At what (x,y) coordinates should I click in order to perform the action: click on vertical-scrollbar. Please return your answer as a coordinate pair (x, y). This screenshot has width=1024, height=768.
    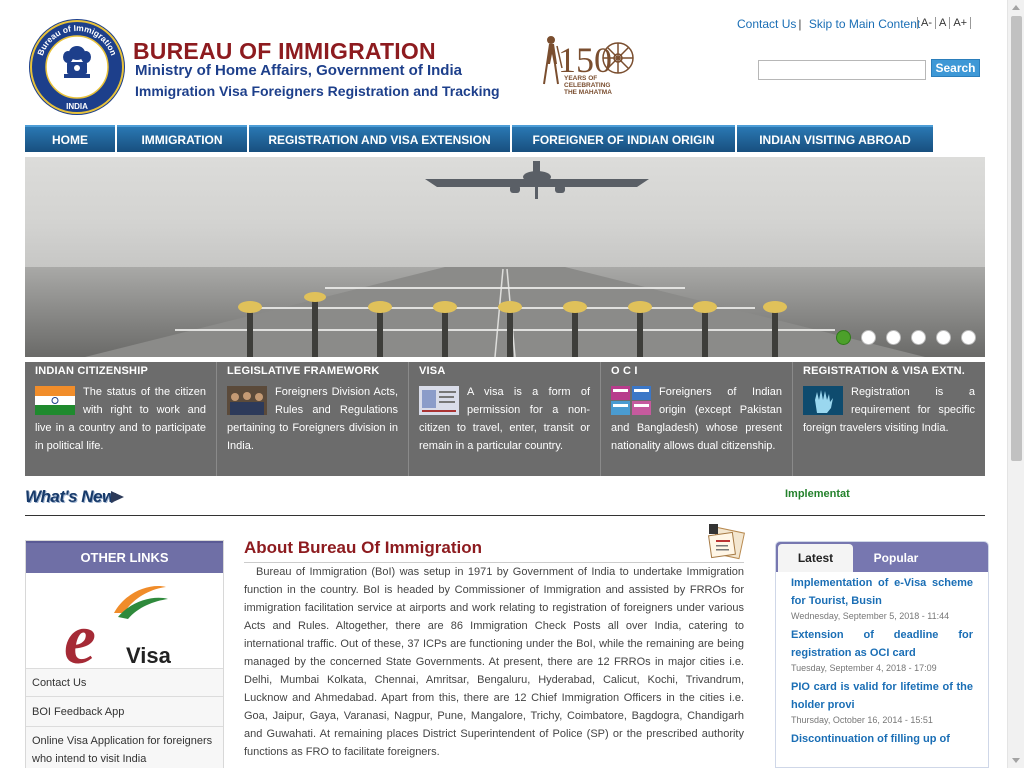
    Looking at the image, I should click on (1015, 384).